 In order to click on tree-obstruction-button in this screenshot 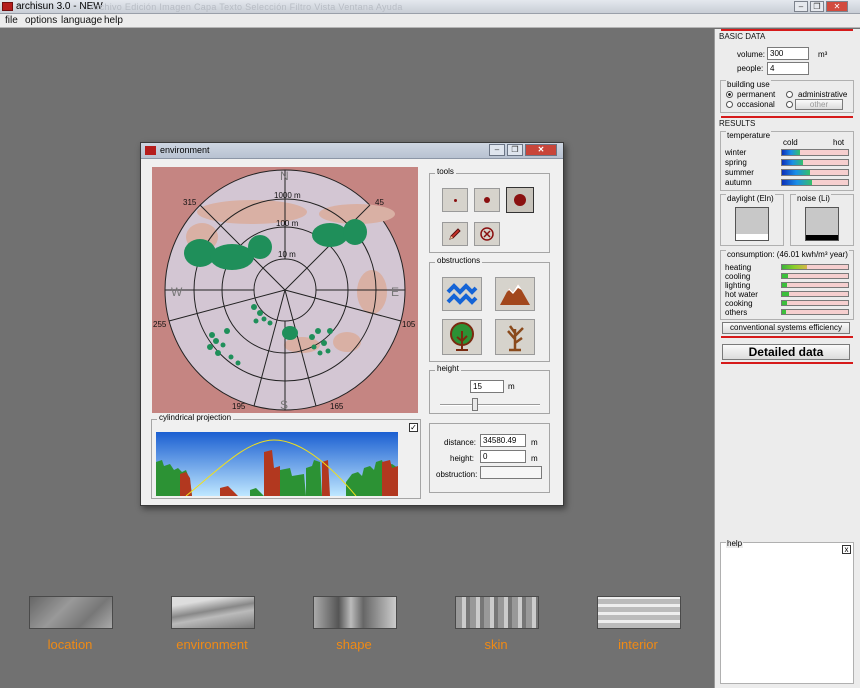, I will do `click(462, 337)`.